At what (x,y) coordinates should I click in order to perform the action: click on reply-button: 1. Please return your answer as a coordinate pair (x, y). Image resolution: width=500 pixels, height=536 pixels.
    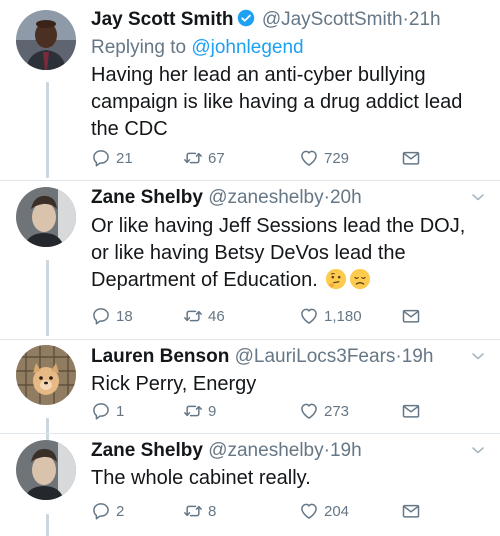
    Looking at the image, I should click on (107, 411).